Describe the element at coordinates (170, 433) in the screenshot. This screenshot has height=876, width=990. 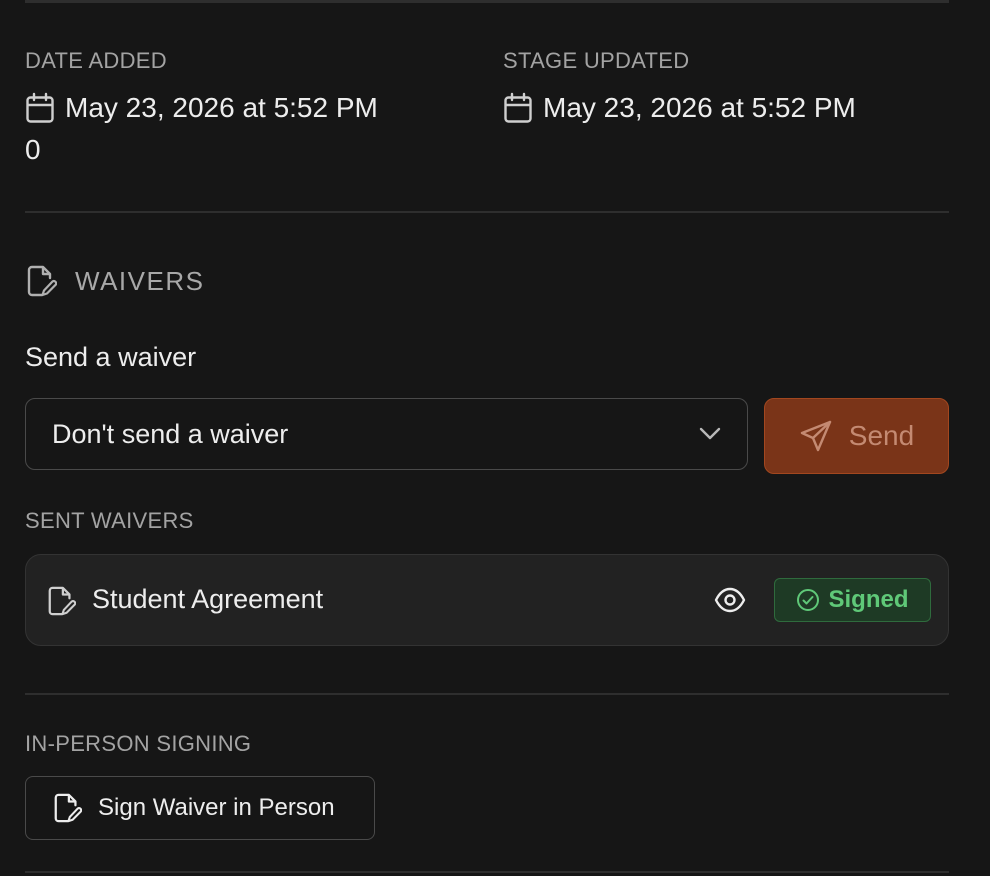
I see `waiver-select-value: Don't send a waiver` at that location.